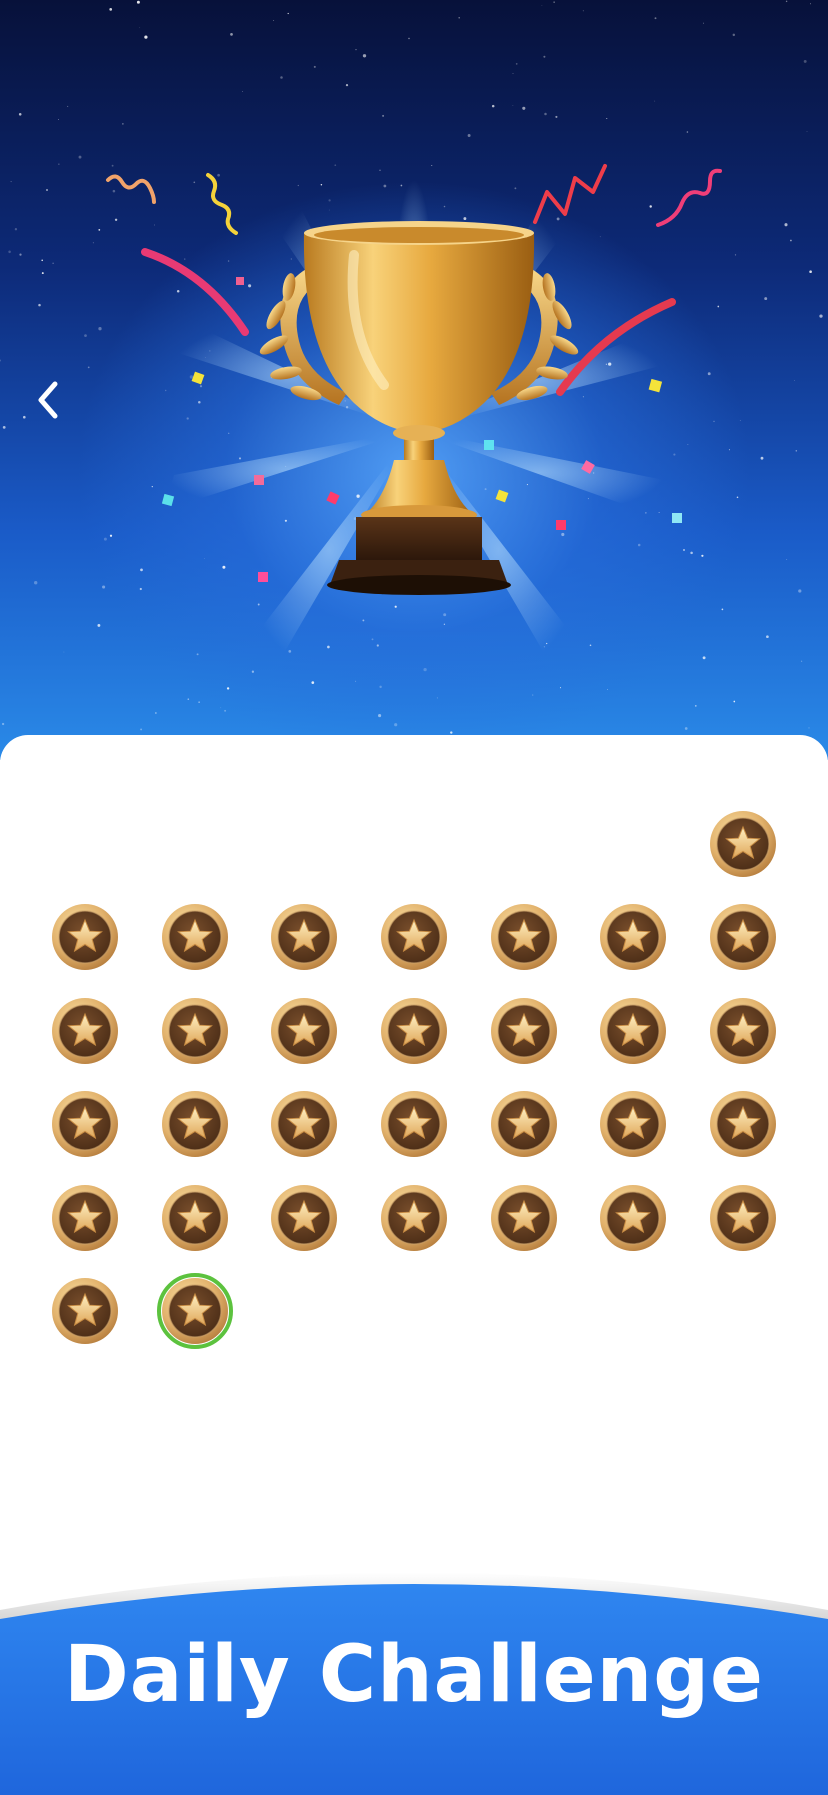  I want to click on gold-trophy-icon, so click(419, 415).